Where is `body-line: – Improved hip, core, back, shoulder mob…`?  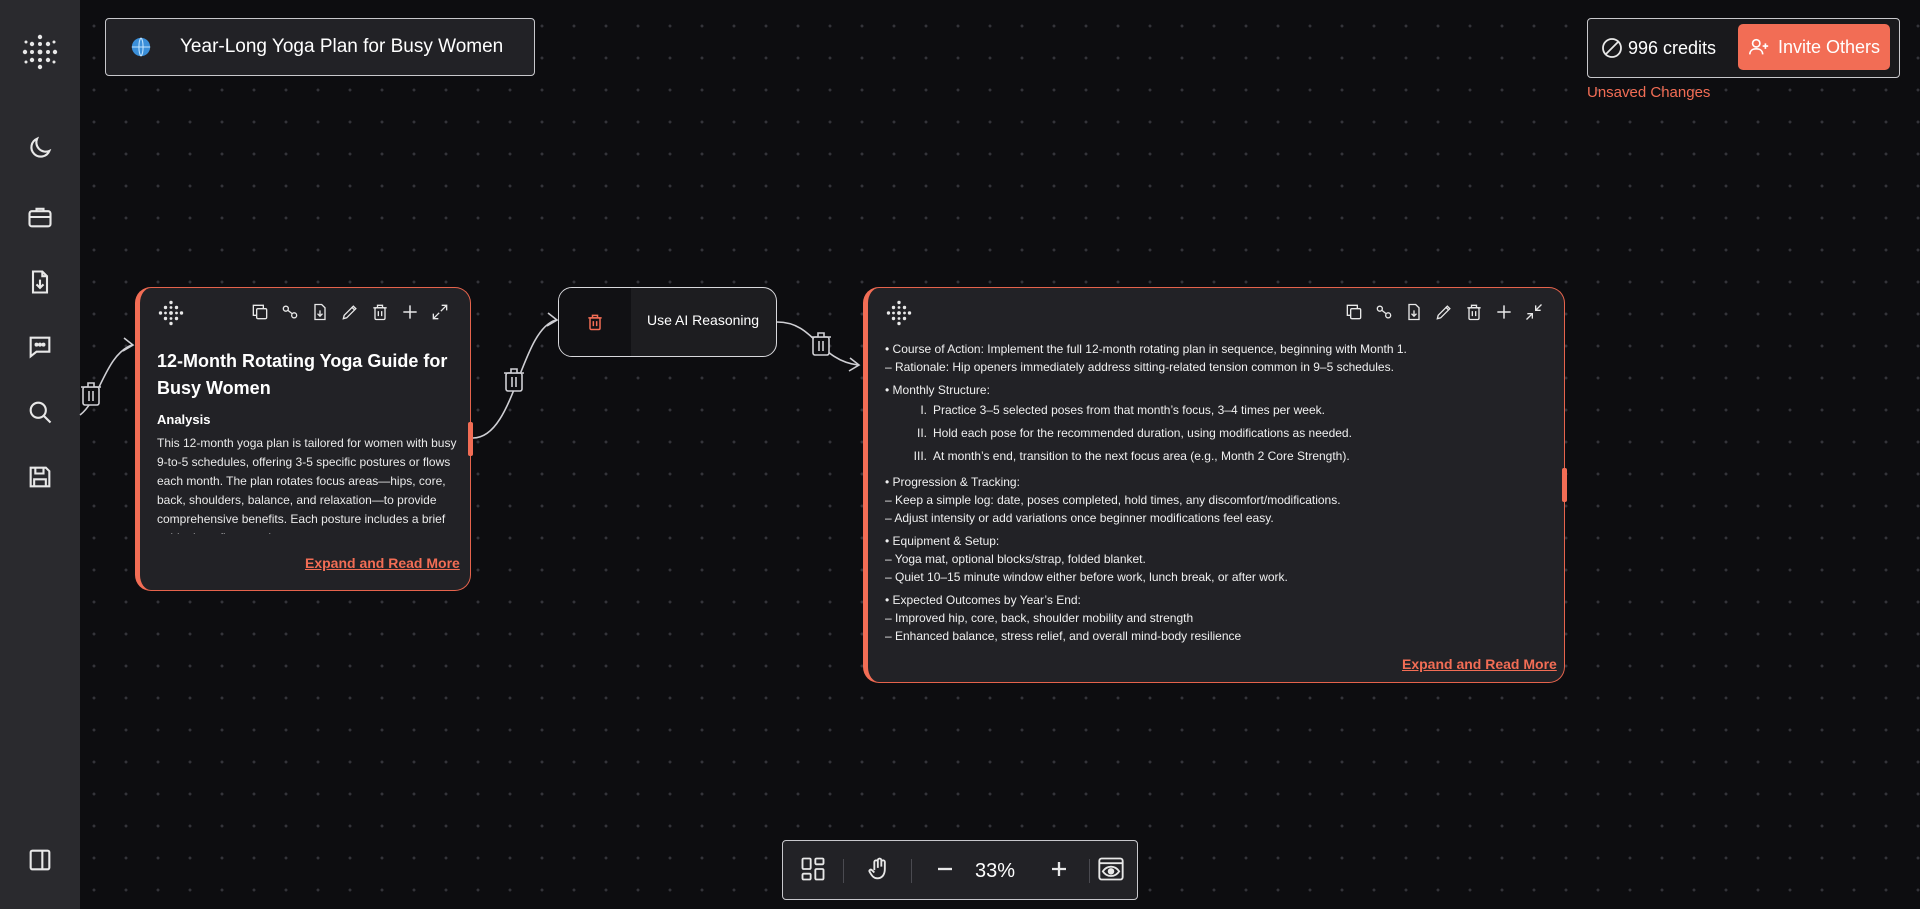
body-line: – Improved hip, core, back, shoulder mob… is located at coordinates (1039, 618).